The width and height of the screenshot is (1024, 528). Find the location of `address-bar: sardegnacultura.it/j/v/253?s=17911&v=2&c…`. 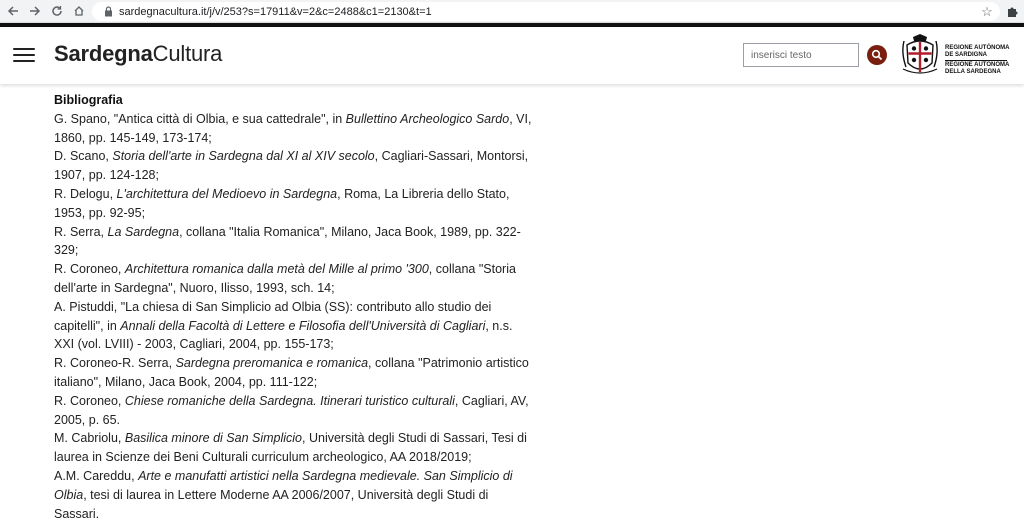

address-bar: sardegnacultura.it/j/v/253?s=17911&v=2&c… is located at coordinates (546, 11).